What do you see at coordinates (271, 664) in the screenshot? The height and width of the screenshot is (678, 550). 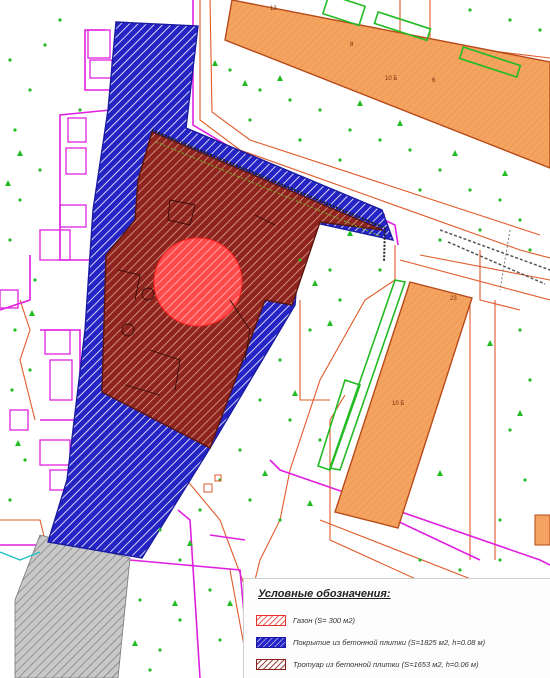 I see `sidewalk-swatch` at bounding box center [271, 664].